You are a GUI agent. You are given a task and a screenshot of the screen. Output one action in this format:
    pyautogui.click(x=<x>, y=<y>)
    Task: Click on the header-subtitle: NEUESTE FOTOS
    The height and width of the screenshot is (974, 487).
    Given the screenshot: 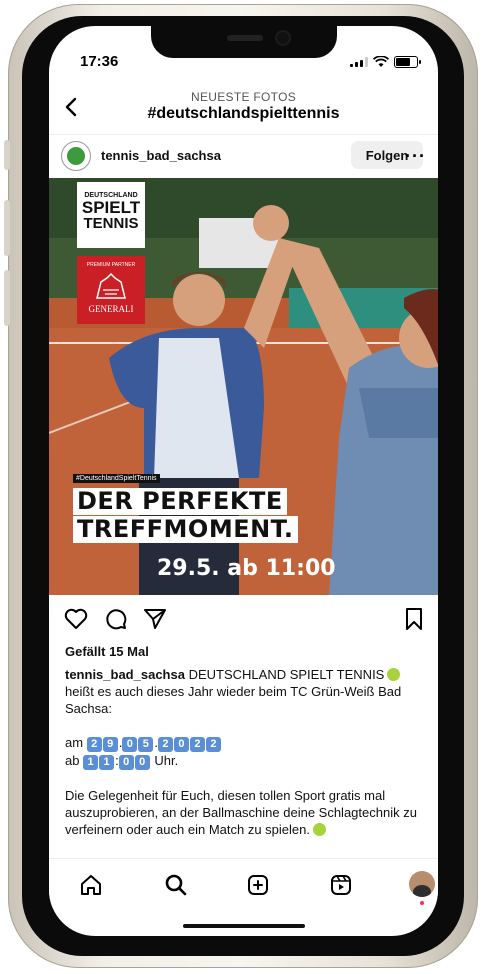 What is the action you would take?
    pyautogui.click(x=243, y=97)
    